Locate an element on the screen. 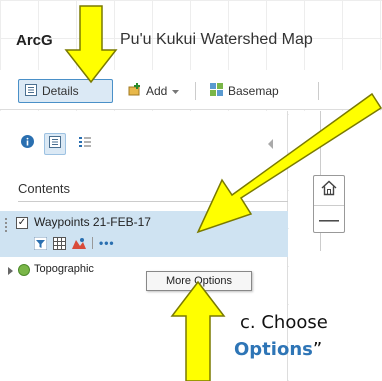  map-navigation: — is located at coordinates (329, 204).